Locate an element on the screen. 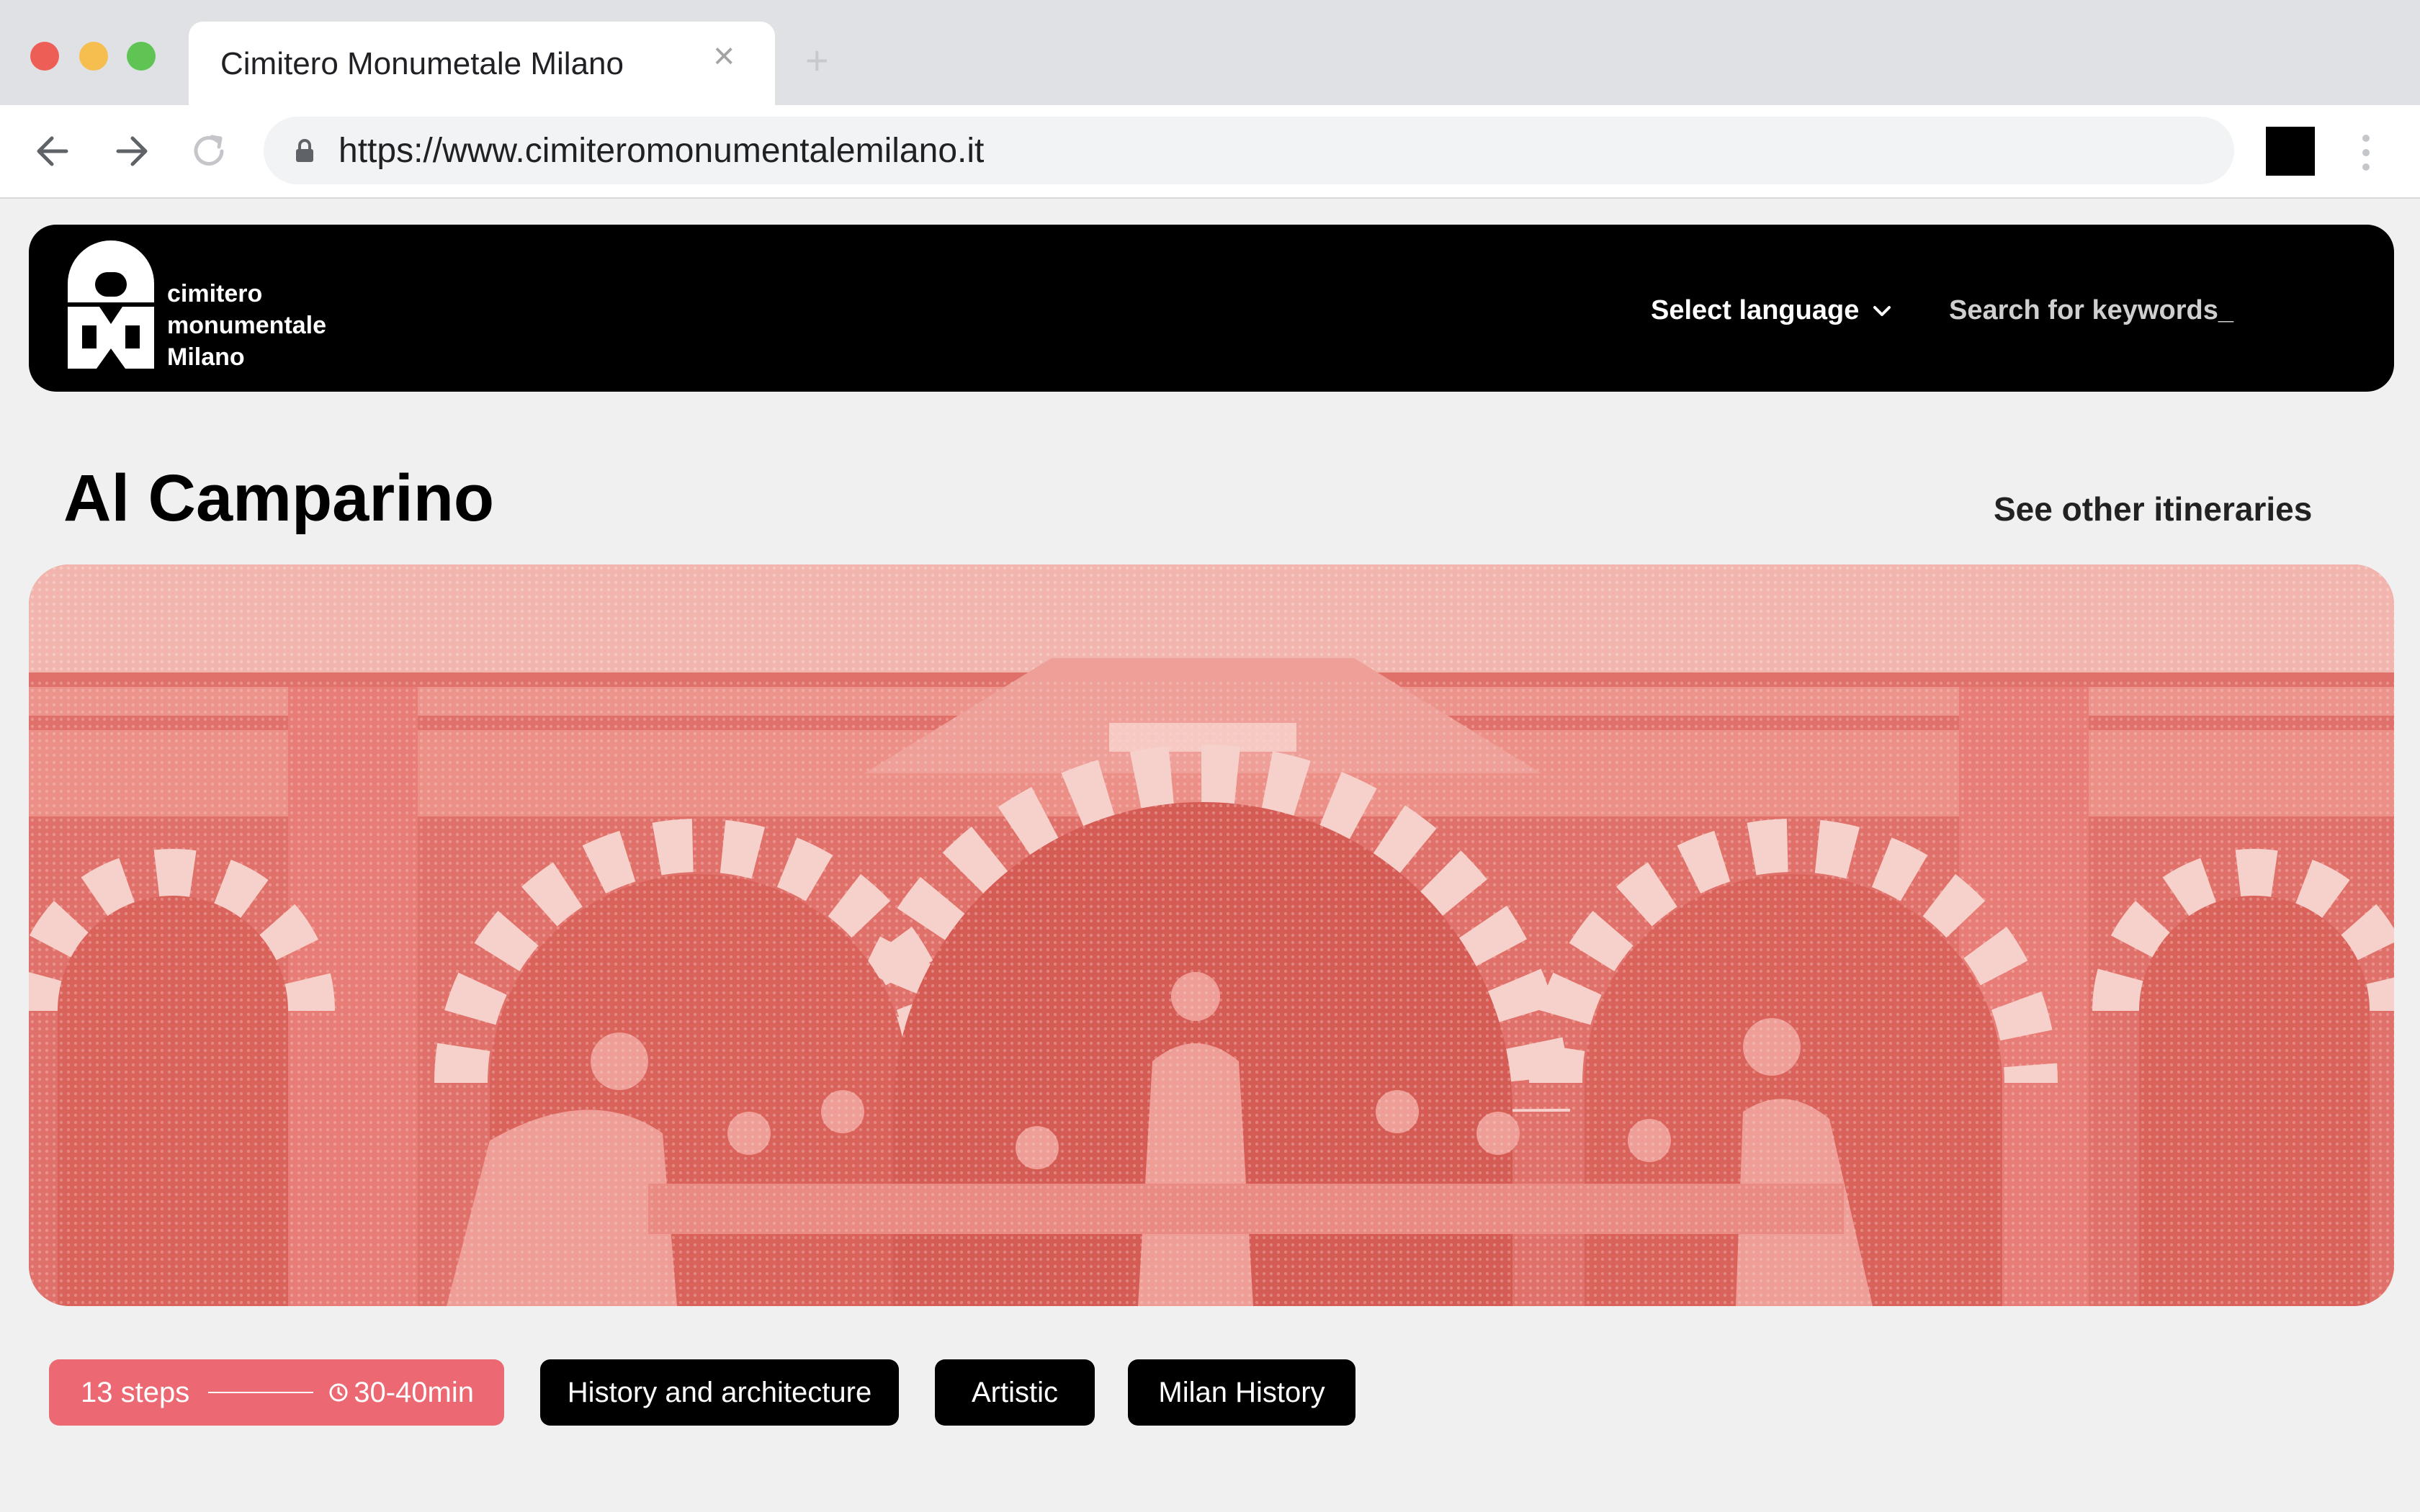 The width and height of the screenshot is (2420, 1512). steps-count: 13 steps is located at coordinates (135, 1392).